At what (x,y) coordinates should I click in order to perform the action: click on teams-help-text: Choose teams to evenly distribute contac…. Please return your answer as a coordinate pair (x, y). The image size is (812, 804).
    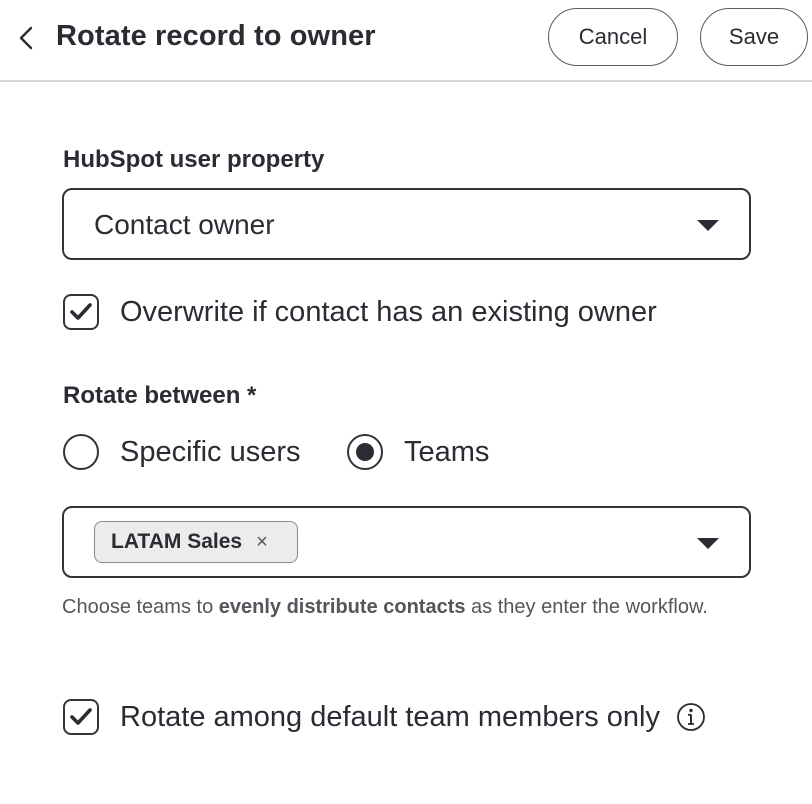
    Looking at the image, I should click on (402, 607).